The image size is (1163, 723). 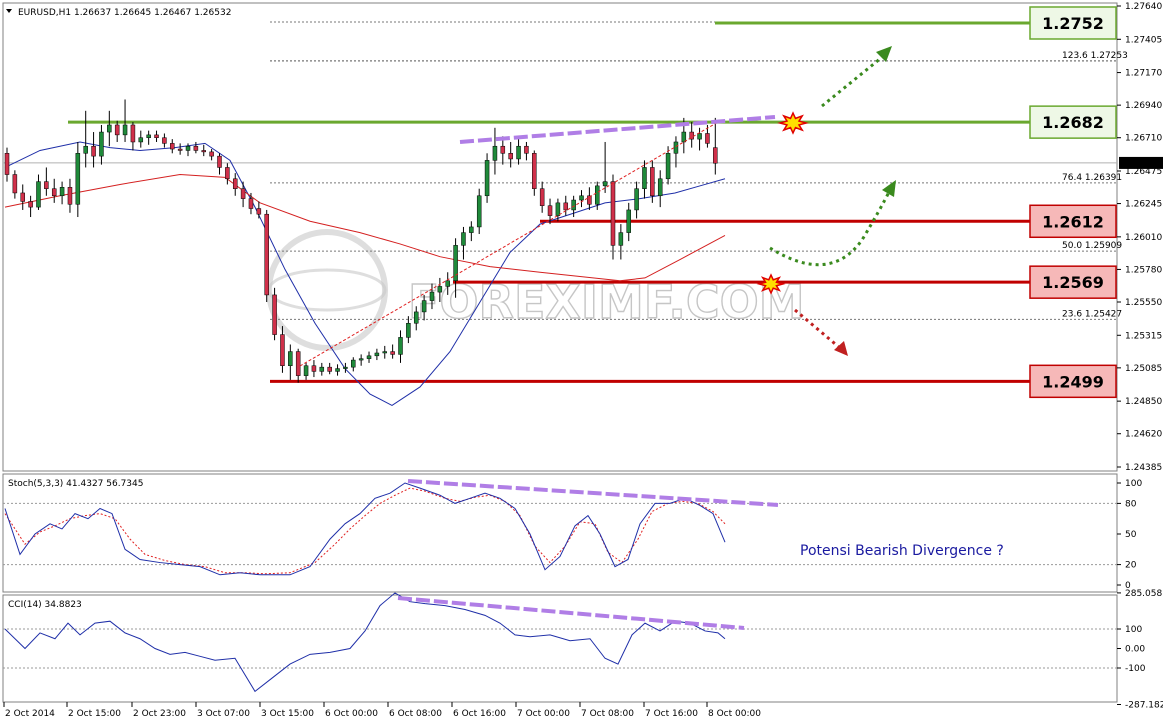 I want to click on fib-level-label: 50.0 1.25909, so click(x=1092, y=246).